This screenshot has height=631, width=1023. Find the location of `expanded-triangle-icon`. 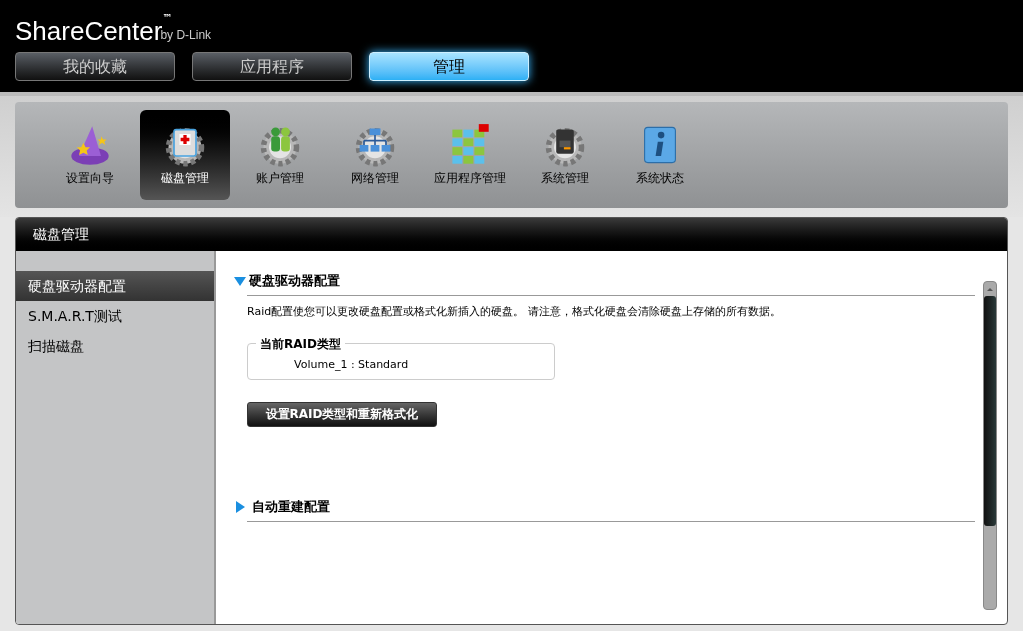

expanded-triangle-icon is located at coordinates (240, 281).